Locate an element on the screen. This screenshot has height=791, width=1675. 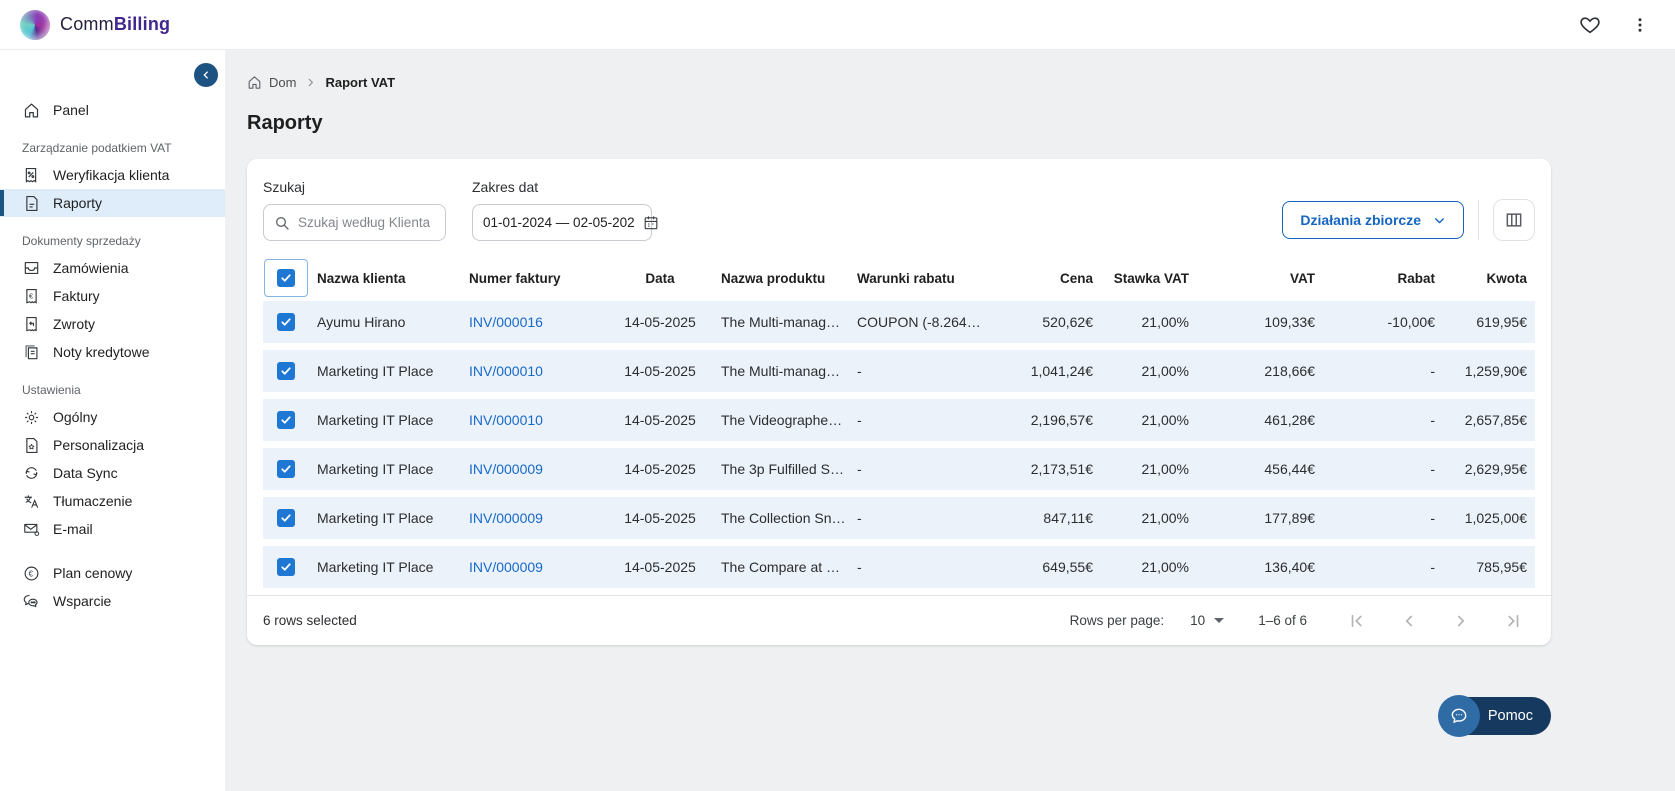
sidebar-item-label: Tłumaczenie is located at coordinates (93, 501).